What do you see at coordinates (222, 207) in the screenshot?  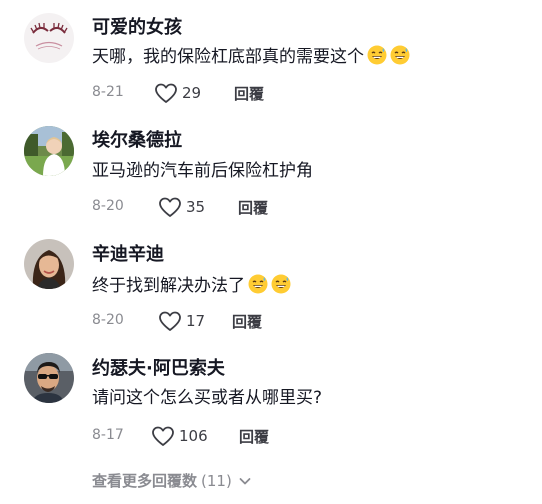 I see `comment-meta: 8-20 35 回覆` at bounding box center [222, 207].